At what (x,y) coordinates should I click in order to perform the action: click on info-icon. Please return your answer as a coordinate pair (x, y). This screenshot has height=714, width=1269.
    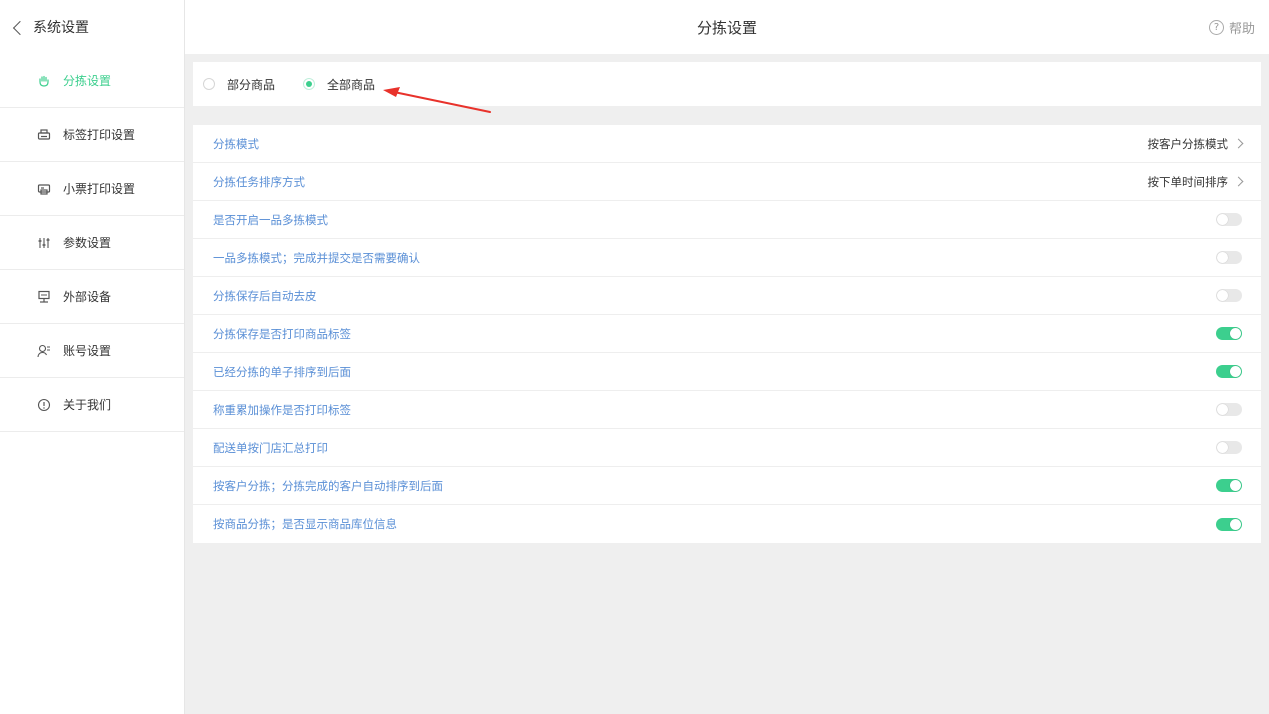
    Looking at the image, I should click on (44, 404).